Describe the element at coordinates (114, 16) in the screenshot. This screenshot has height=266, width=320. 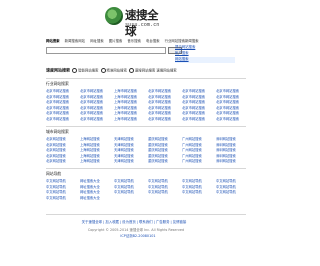
I see `globe-logo-icon` at that location.